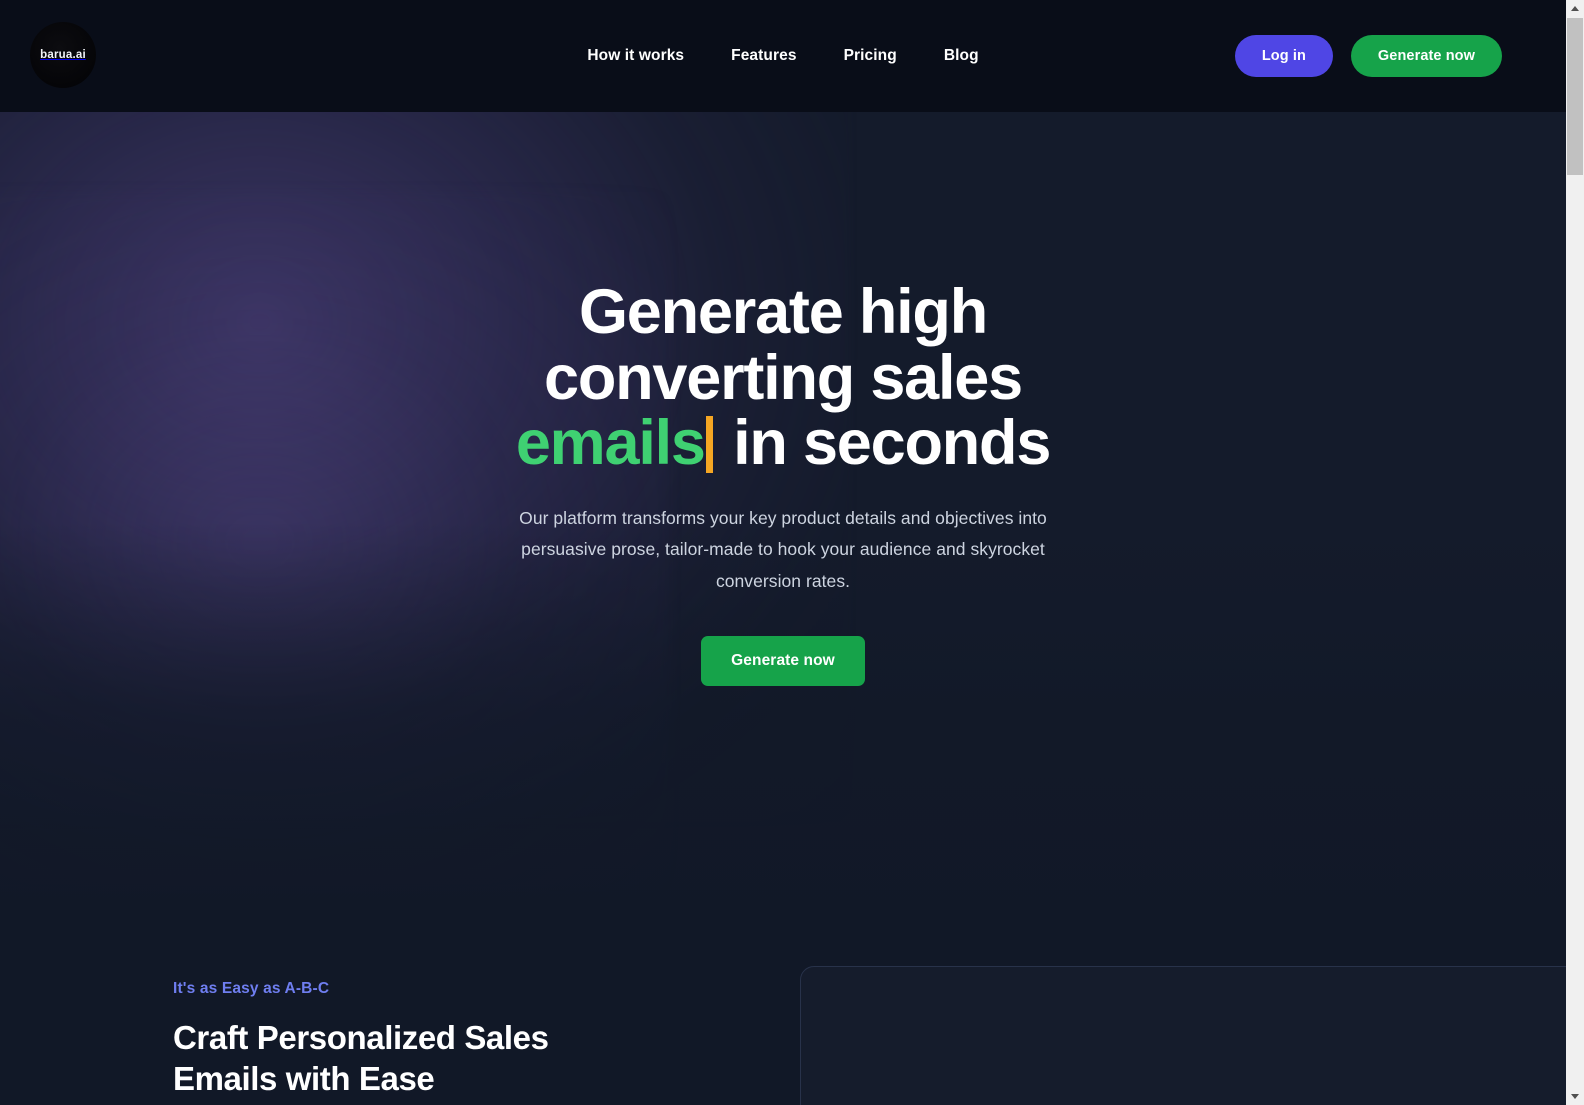 Image resolution: width=1584 pixels, height=1105 pixels. I want to click on features-preview-card, so click(1183, 1035).